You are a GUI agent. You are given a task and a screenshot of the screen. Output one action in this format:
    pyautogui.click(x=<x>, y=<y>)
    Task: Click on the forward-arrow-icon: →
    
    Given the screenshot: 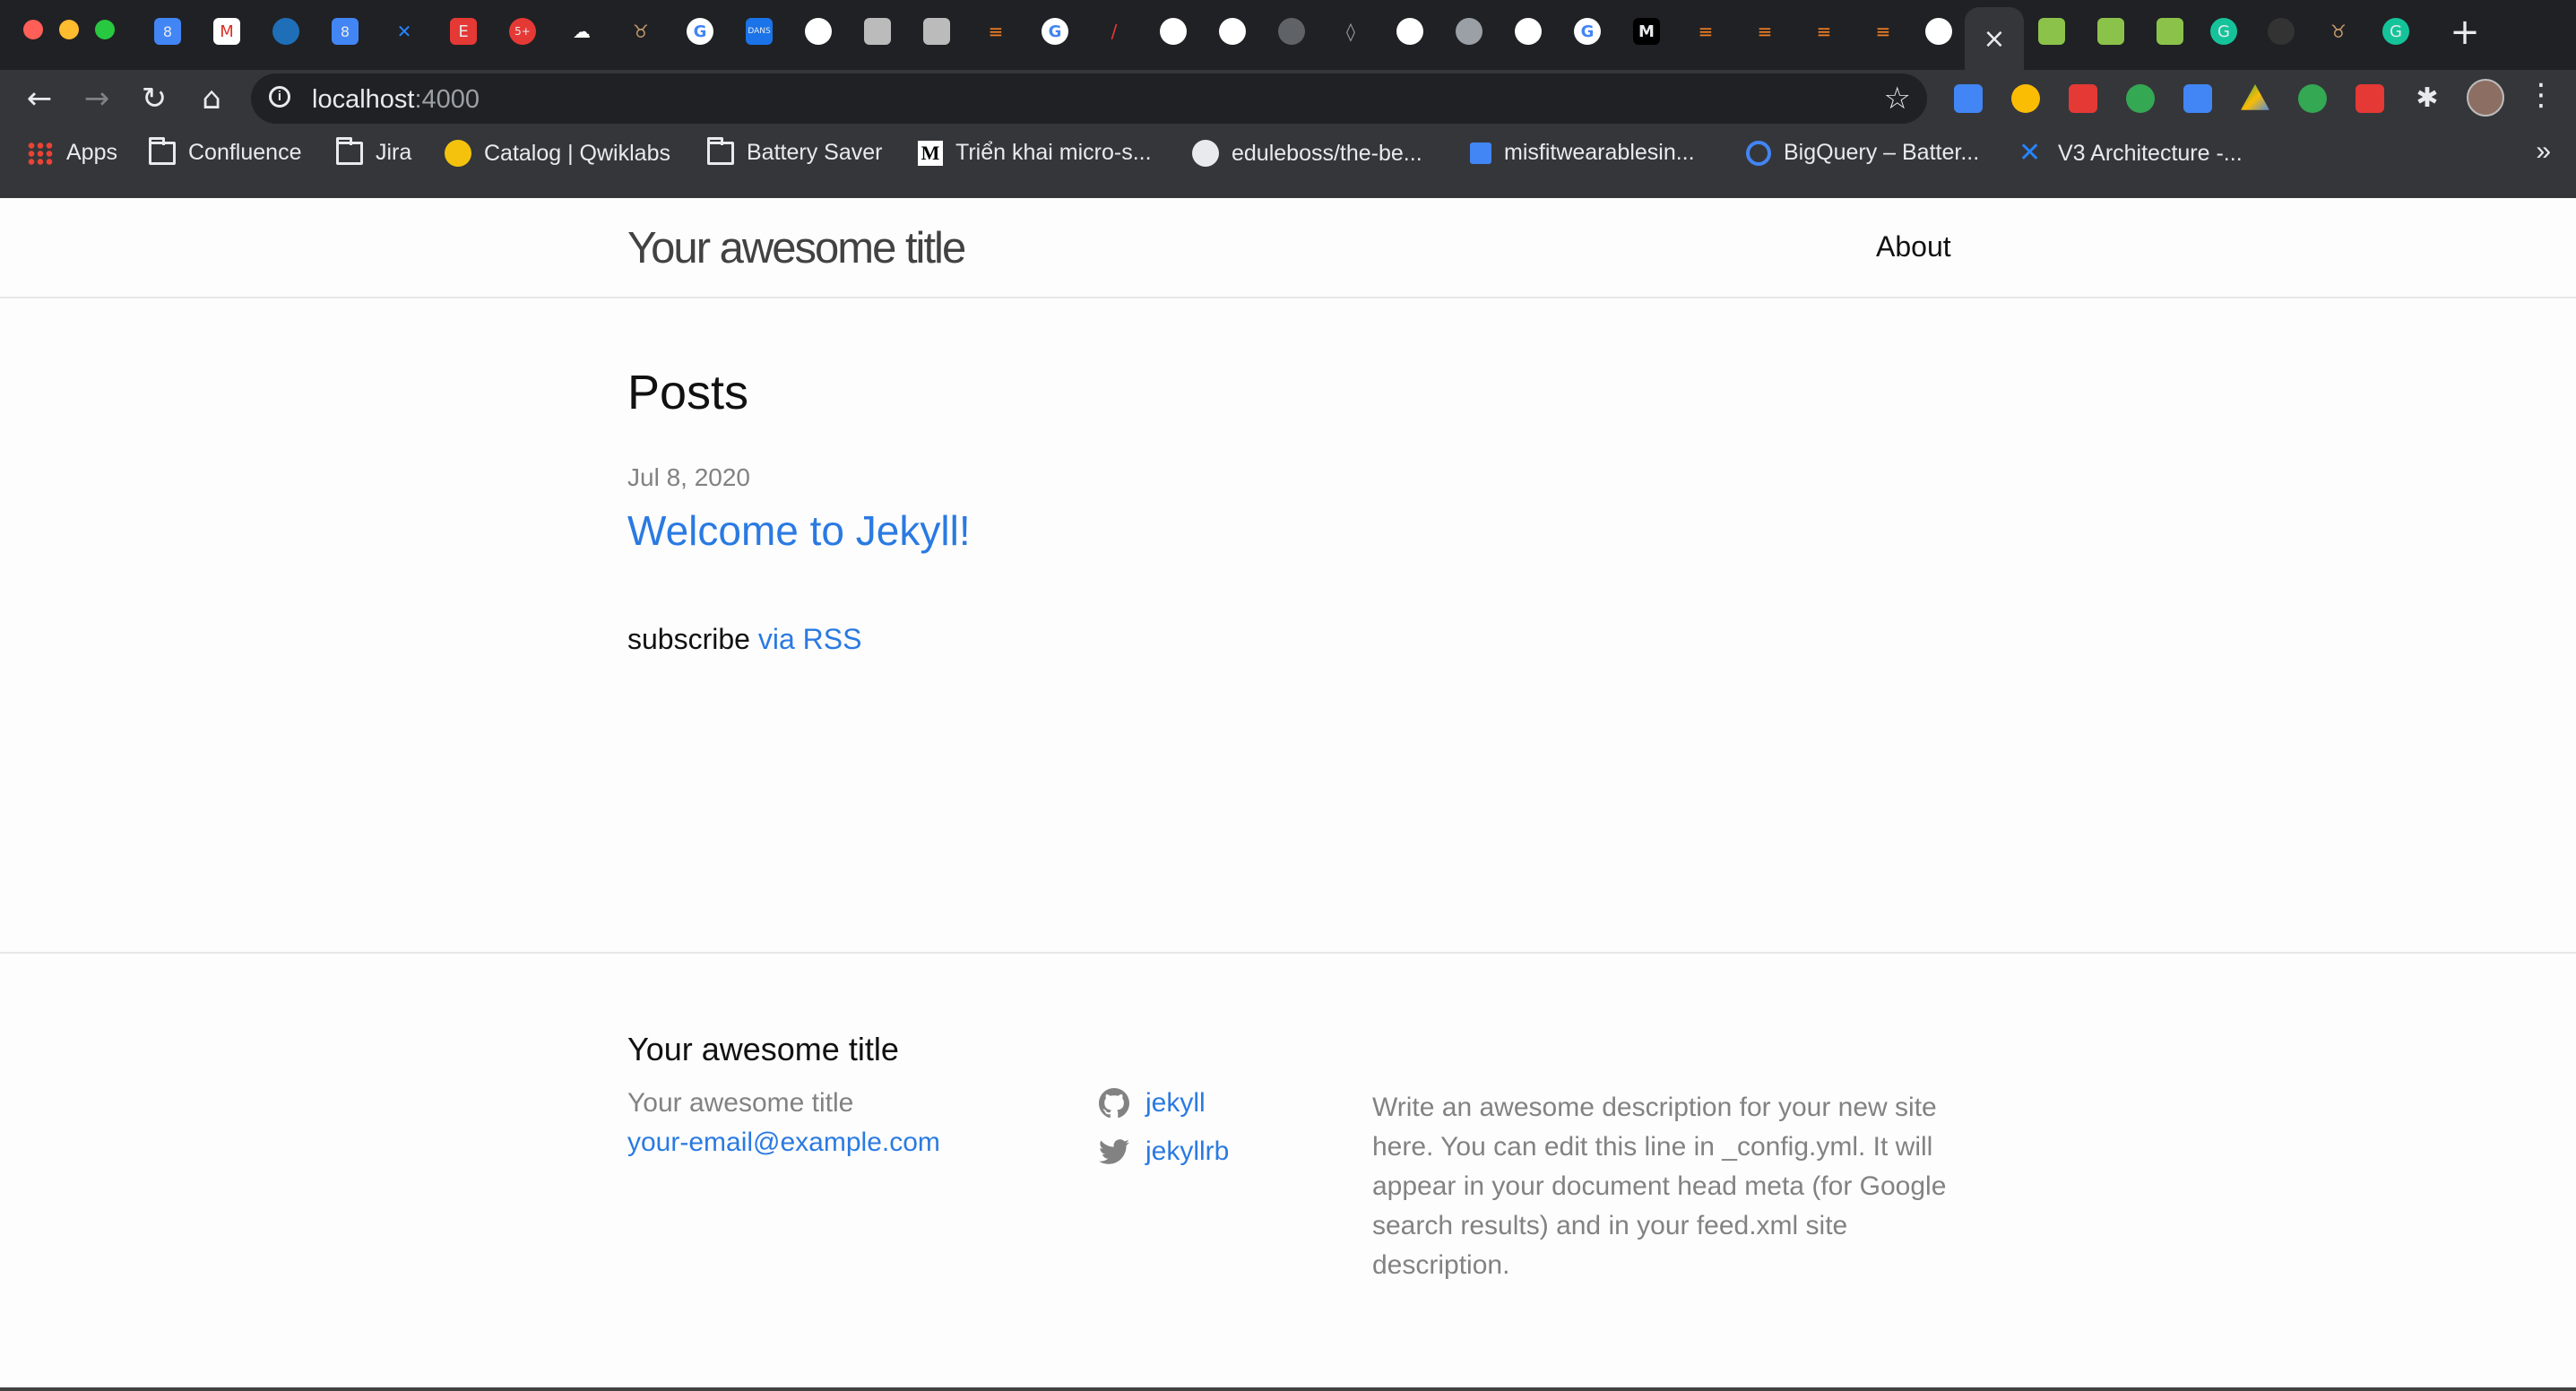 What is the action you would take?
    pyautogui.click(x=97, y=98)
    